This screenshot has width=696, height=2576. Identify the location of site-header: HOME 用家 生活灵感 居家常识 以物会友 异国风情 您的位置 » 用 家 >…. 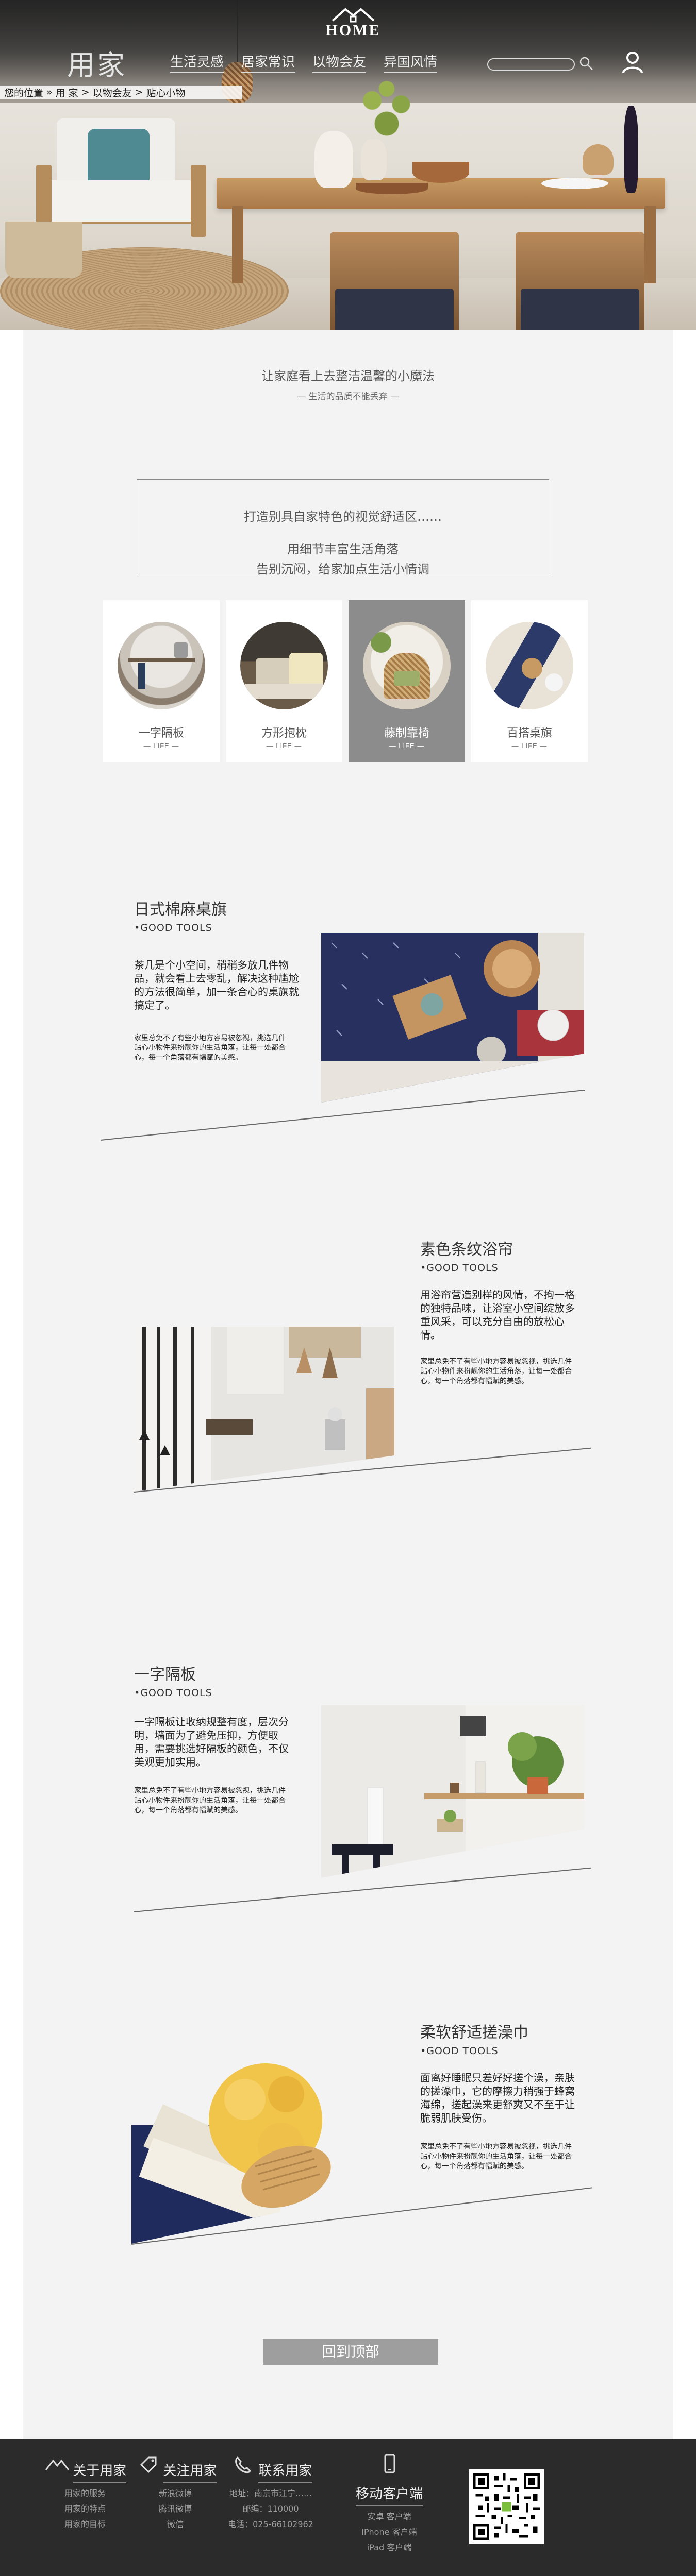
(348, 49).